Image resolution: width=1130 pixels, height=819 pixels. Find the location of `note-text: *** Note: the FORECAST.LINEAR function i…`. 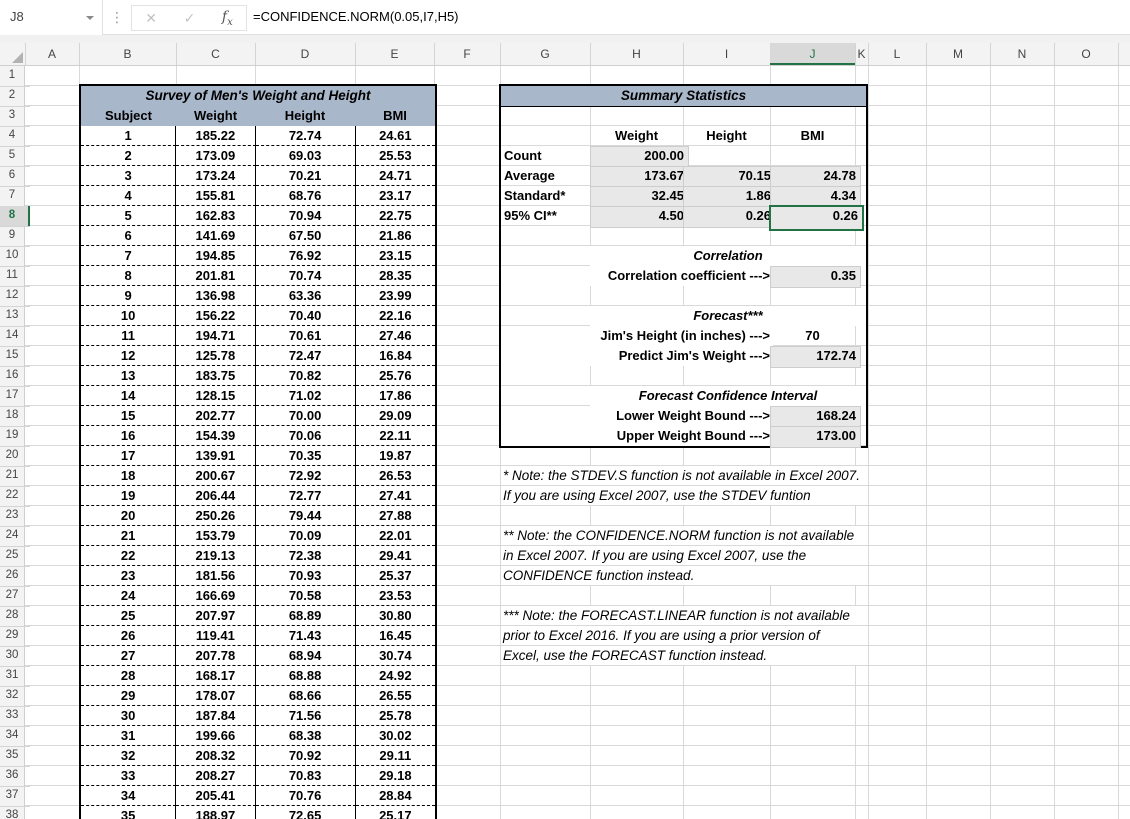

note-text: *** Note: the FORECAST.LINEAR function i… is located at coordinates (682, 616).